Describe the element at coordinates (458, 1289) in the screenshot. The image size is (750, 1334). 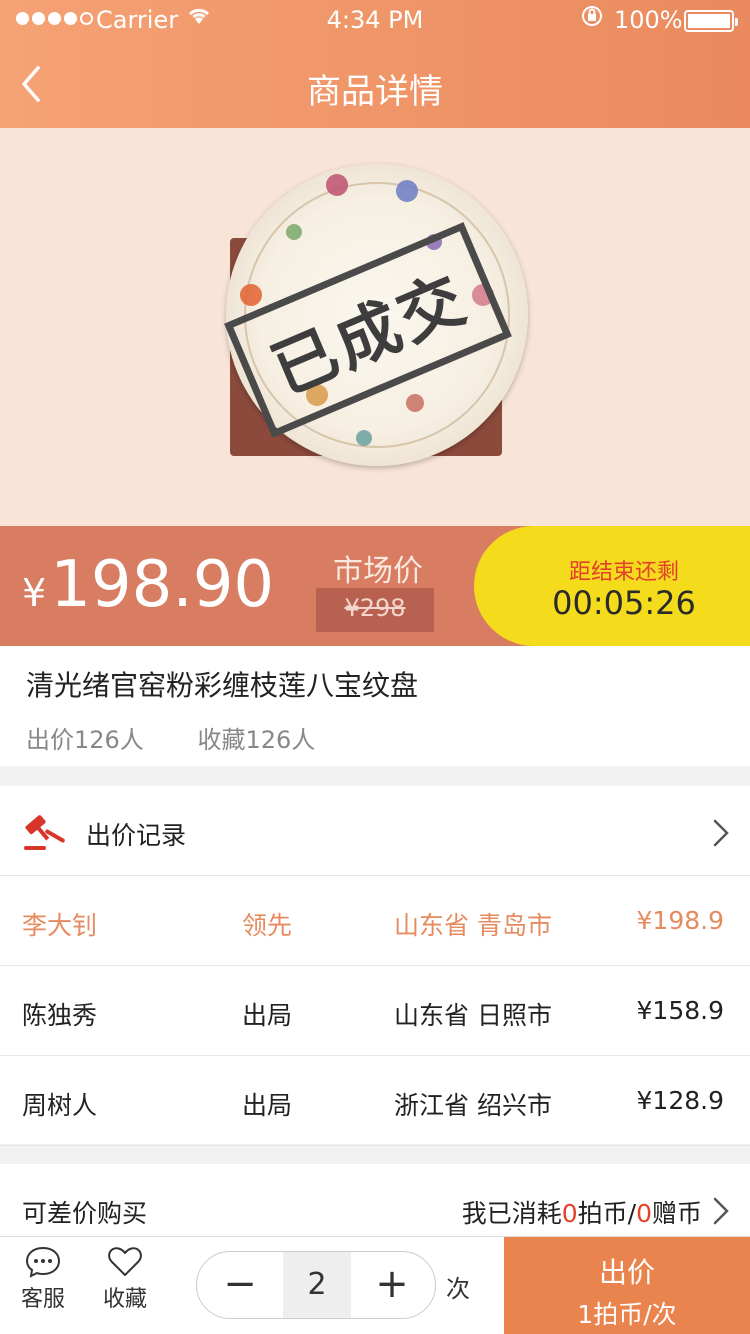
I see `quantity-unit: 次` at that location.